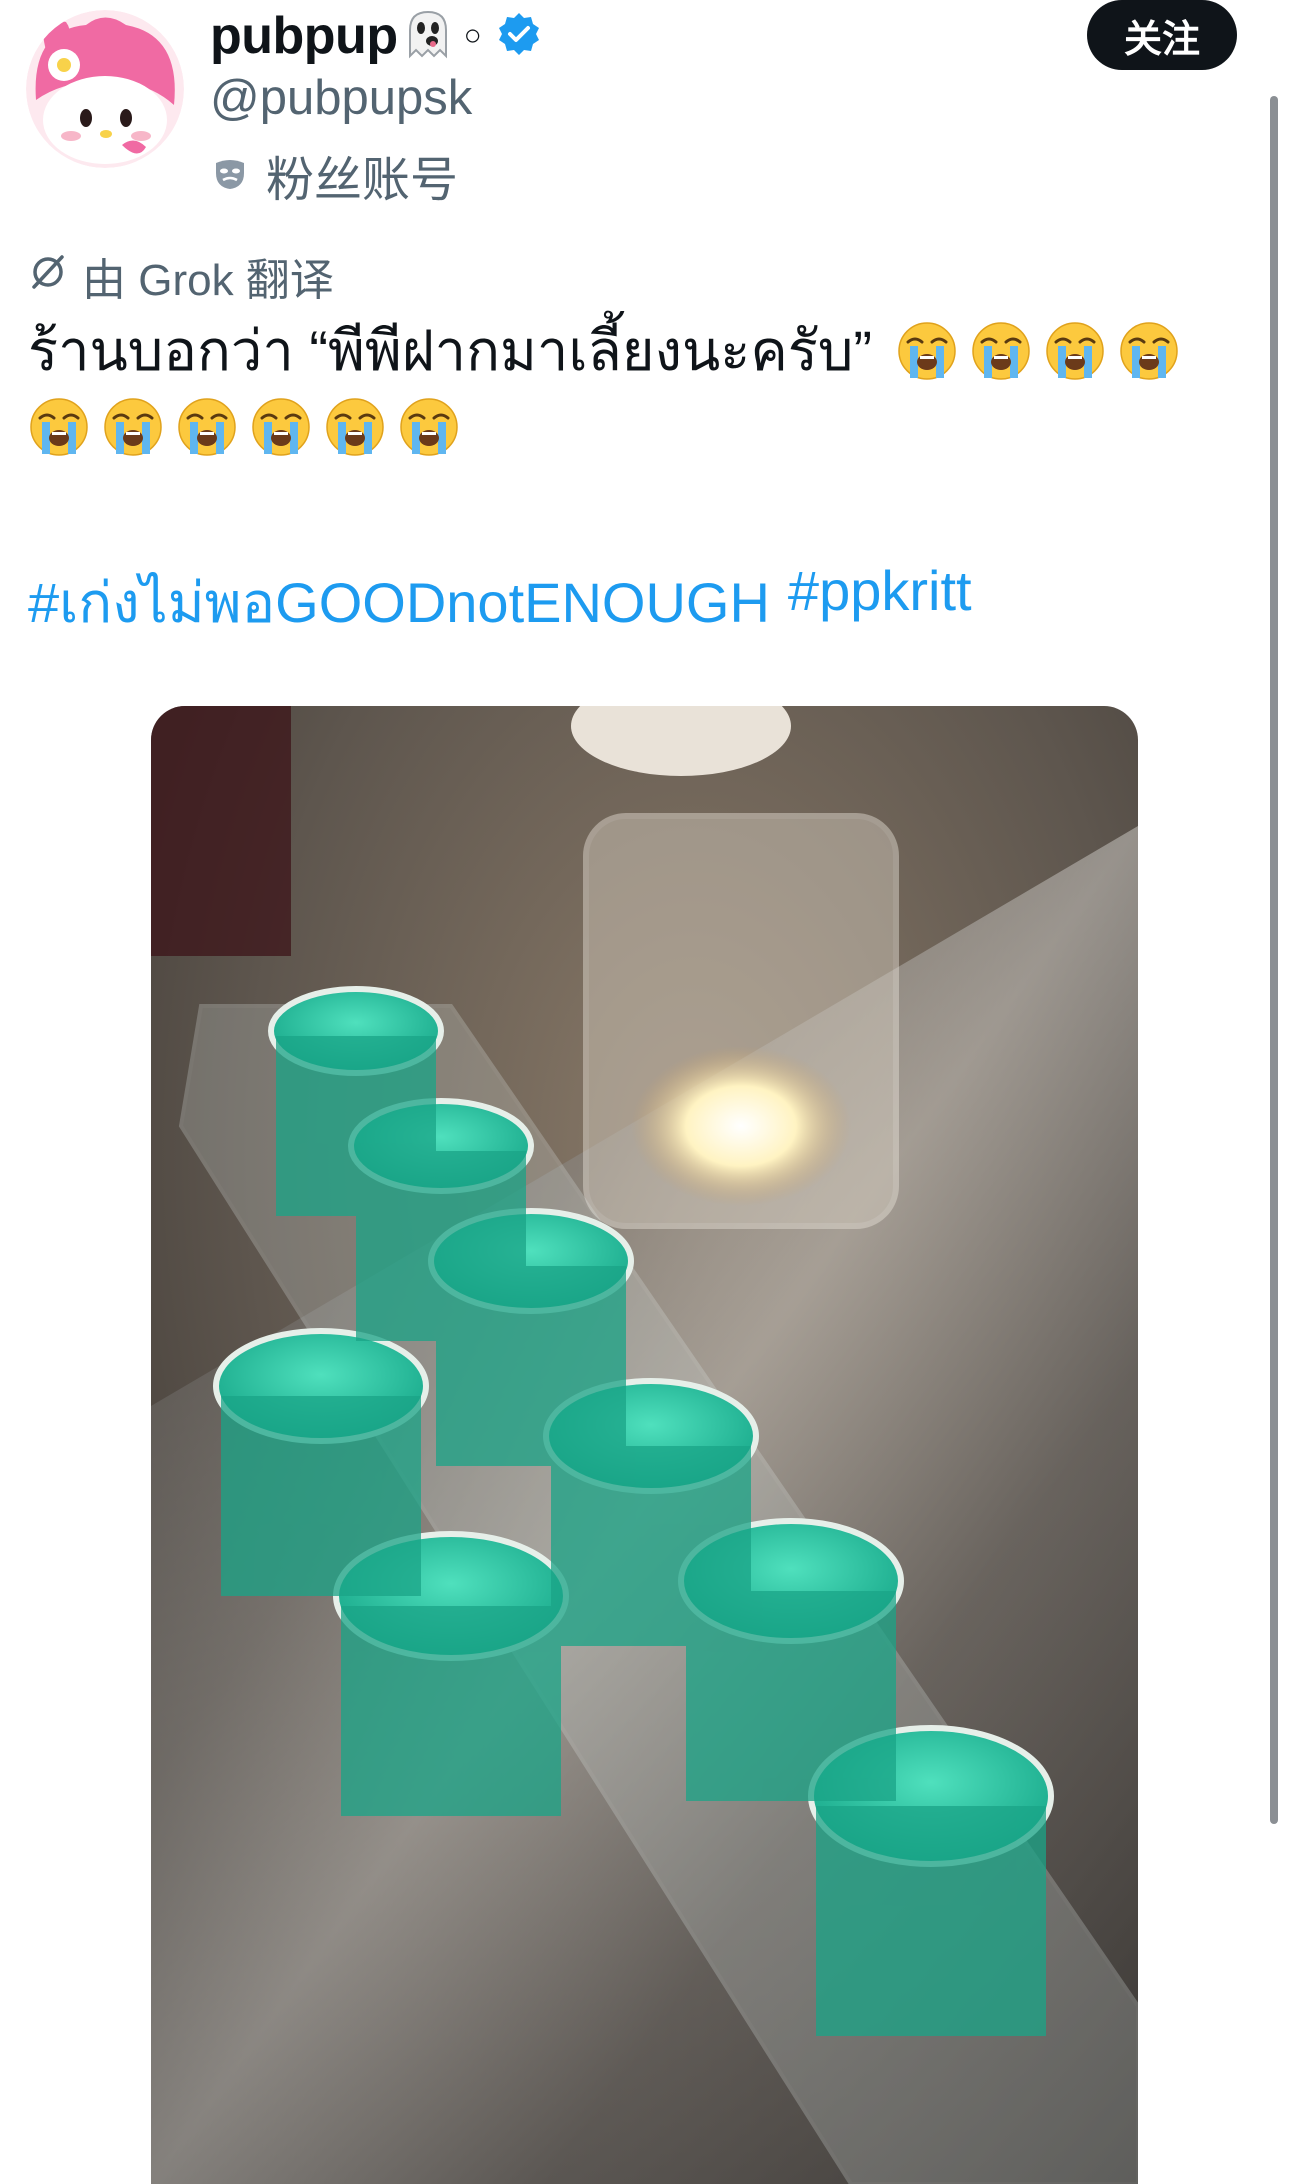 The image size is (1290, 2184). I want to click on author-name-row: pubpup ○, so click(376, 36).